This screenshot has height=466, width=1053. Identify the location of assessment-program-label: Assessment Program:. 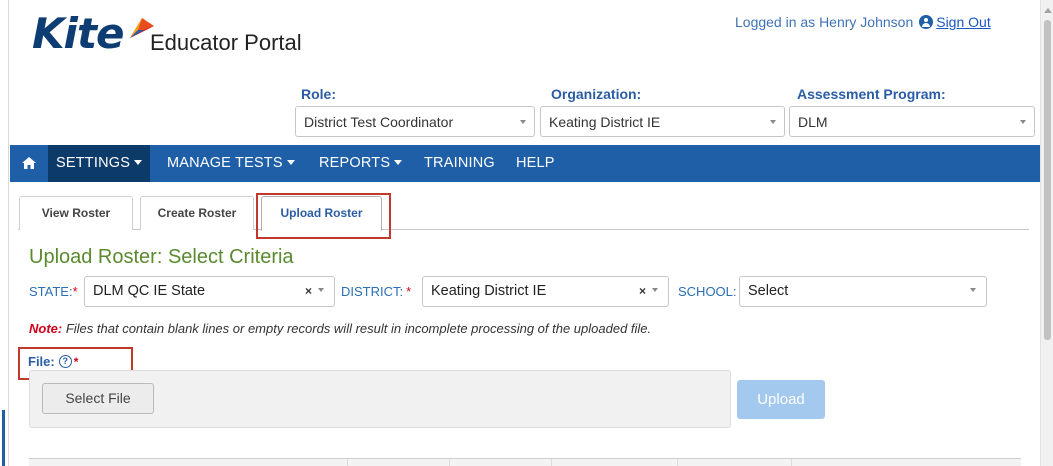
(871, 94).